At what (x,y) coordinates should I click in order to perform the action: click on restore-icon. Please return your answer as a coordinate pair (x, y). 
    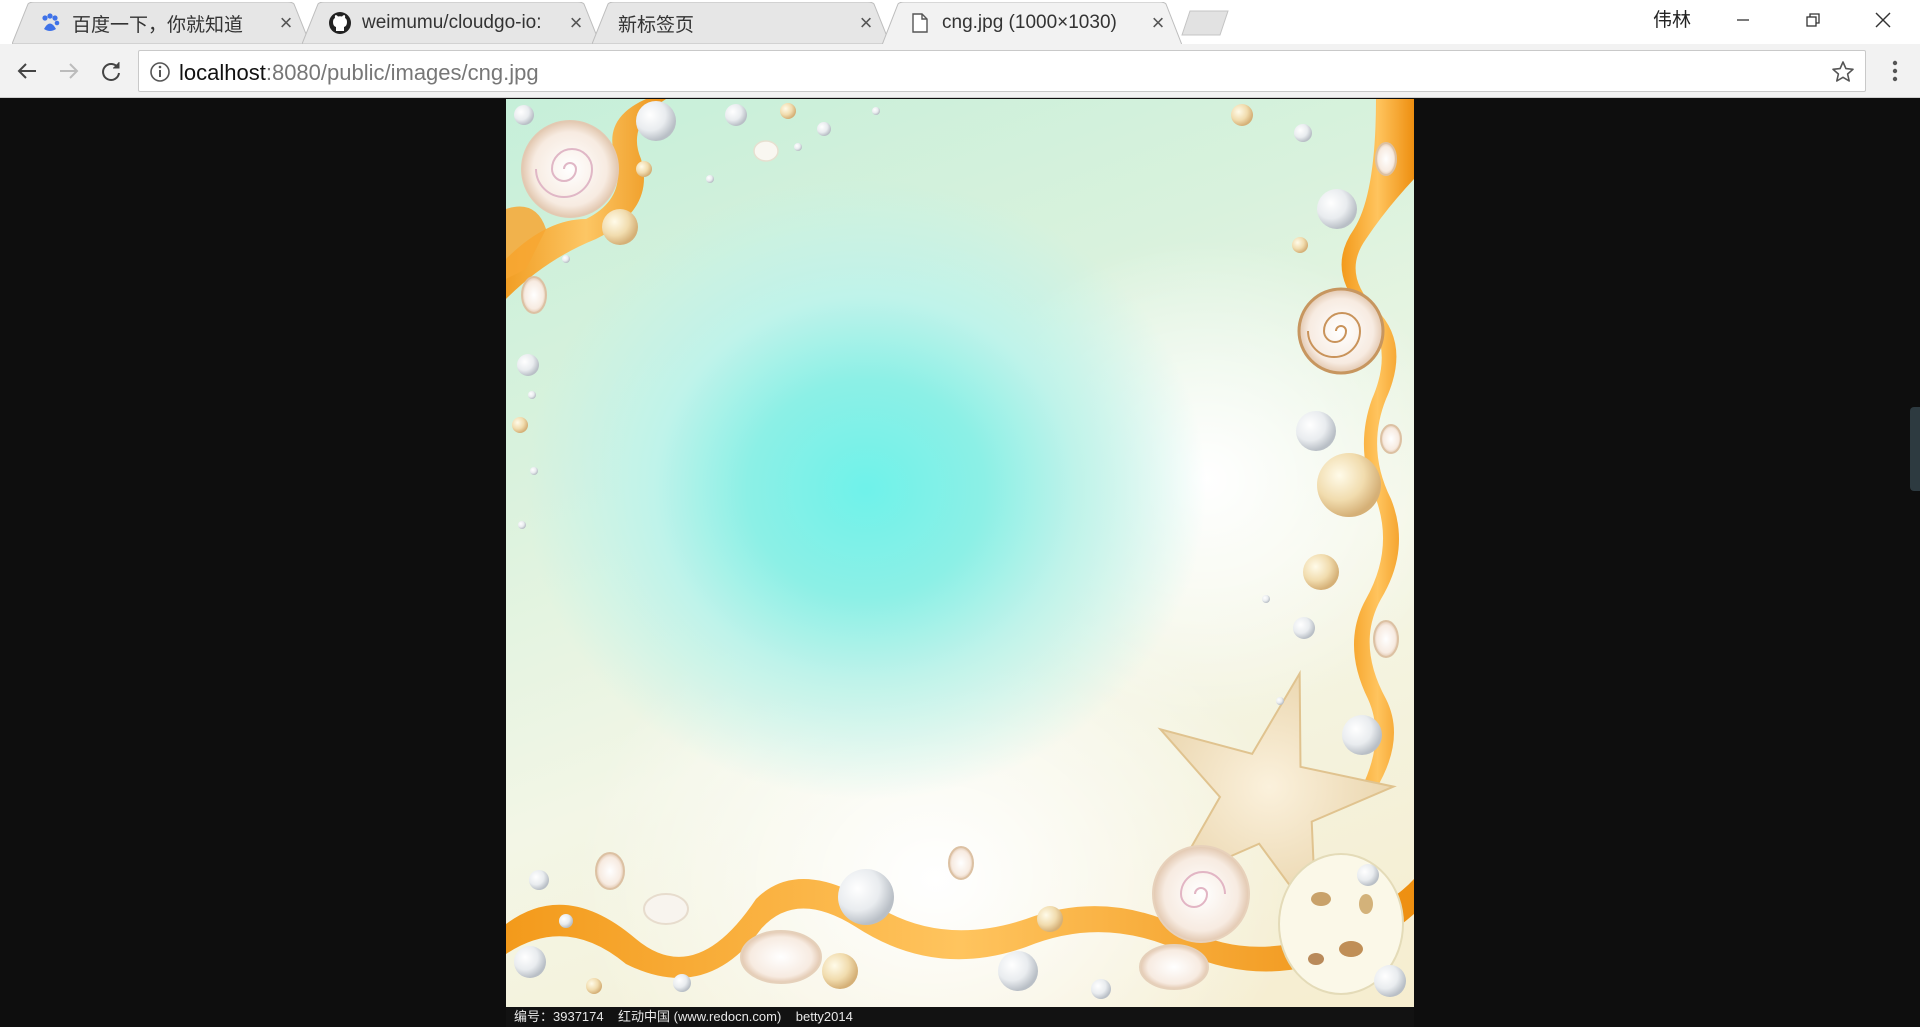
    Looking at the image, I should click on (1813, 20).